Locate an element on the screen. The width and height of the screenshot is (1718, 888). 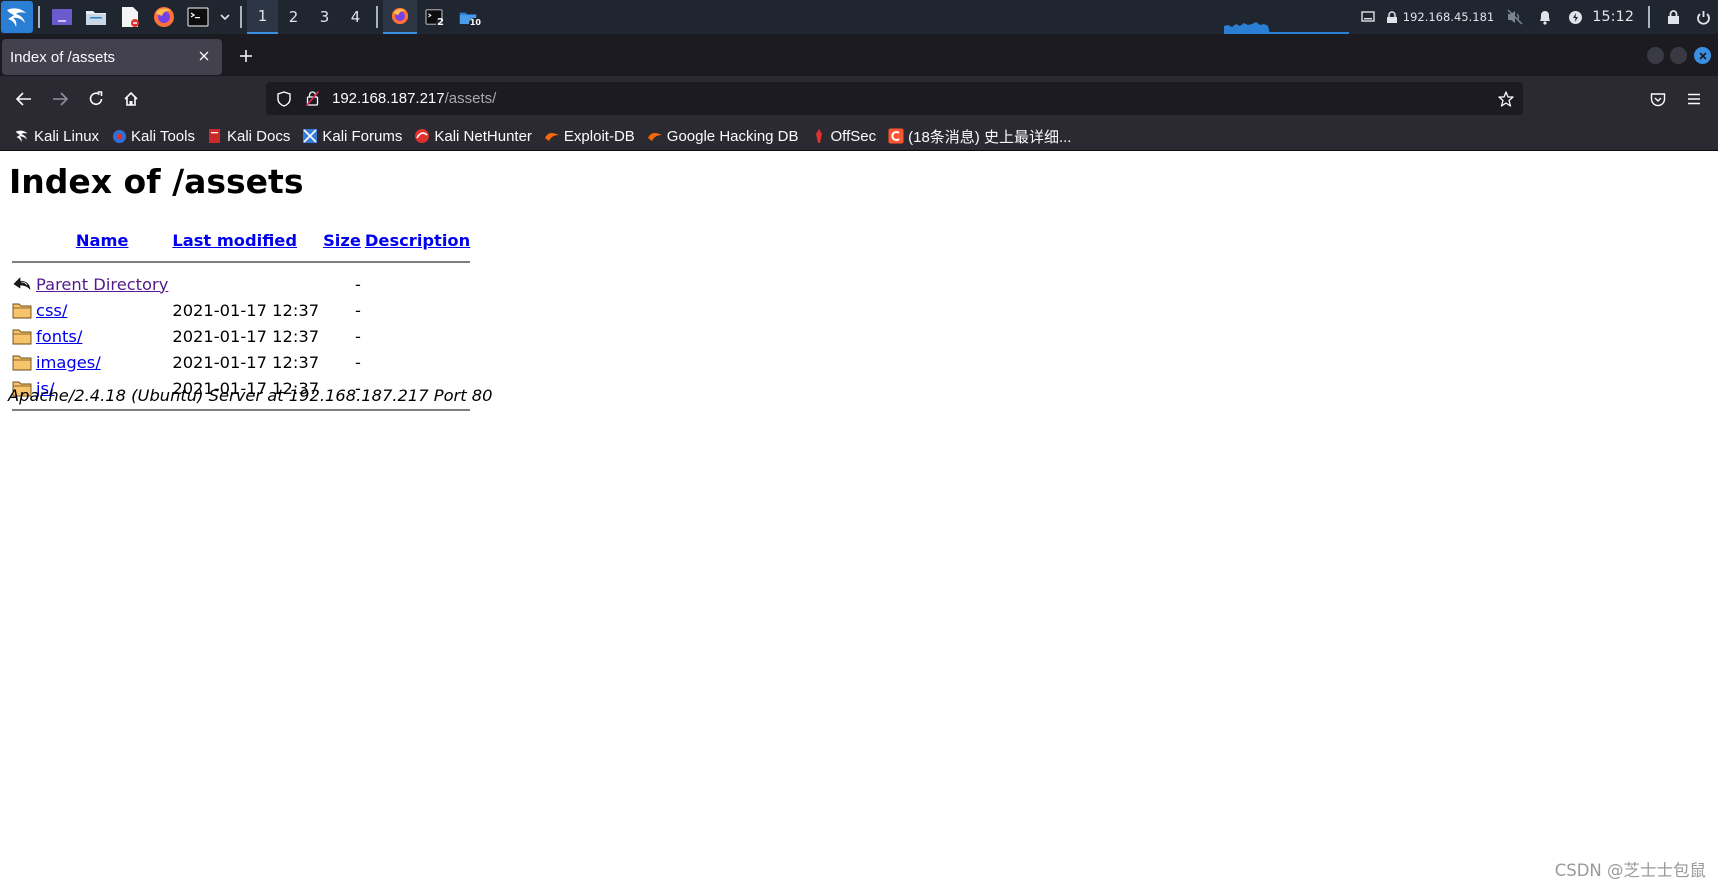
bookmark-kali-forums: Kali Forums is located at coordinates (352, 136).